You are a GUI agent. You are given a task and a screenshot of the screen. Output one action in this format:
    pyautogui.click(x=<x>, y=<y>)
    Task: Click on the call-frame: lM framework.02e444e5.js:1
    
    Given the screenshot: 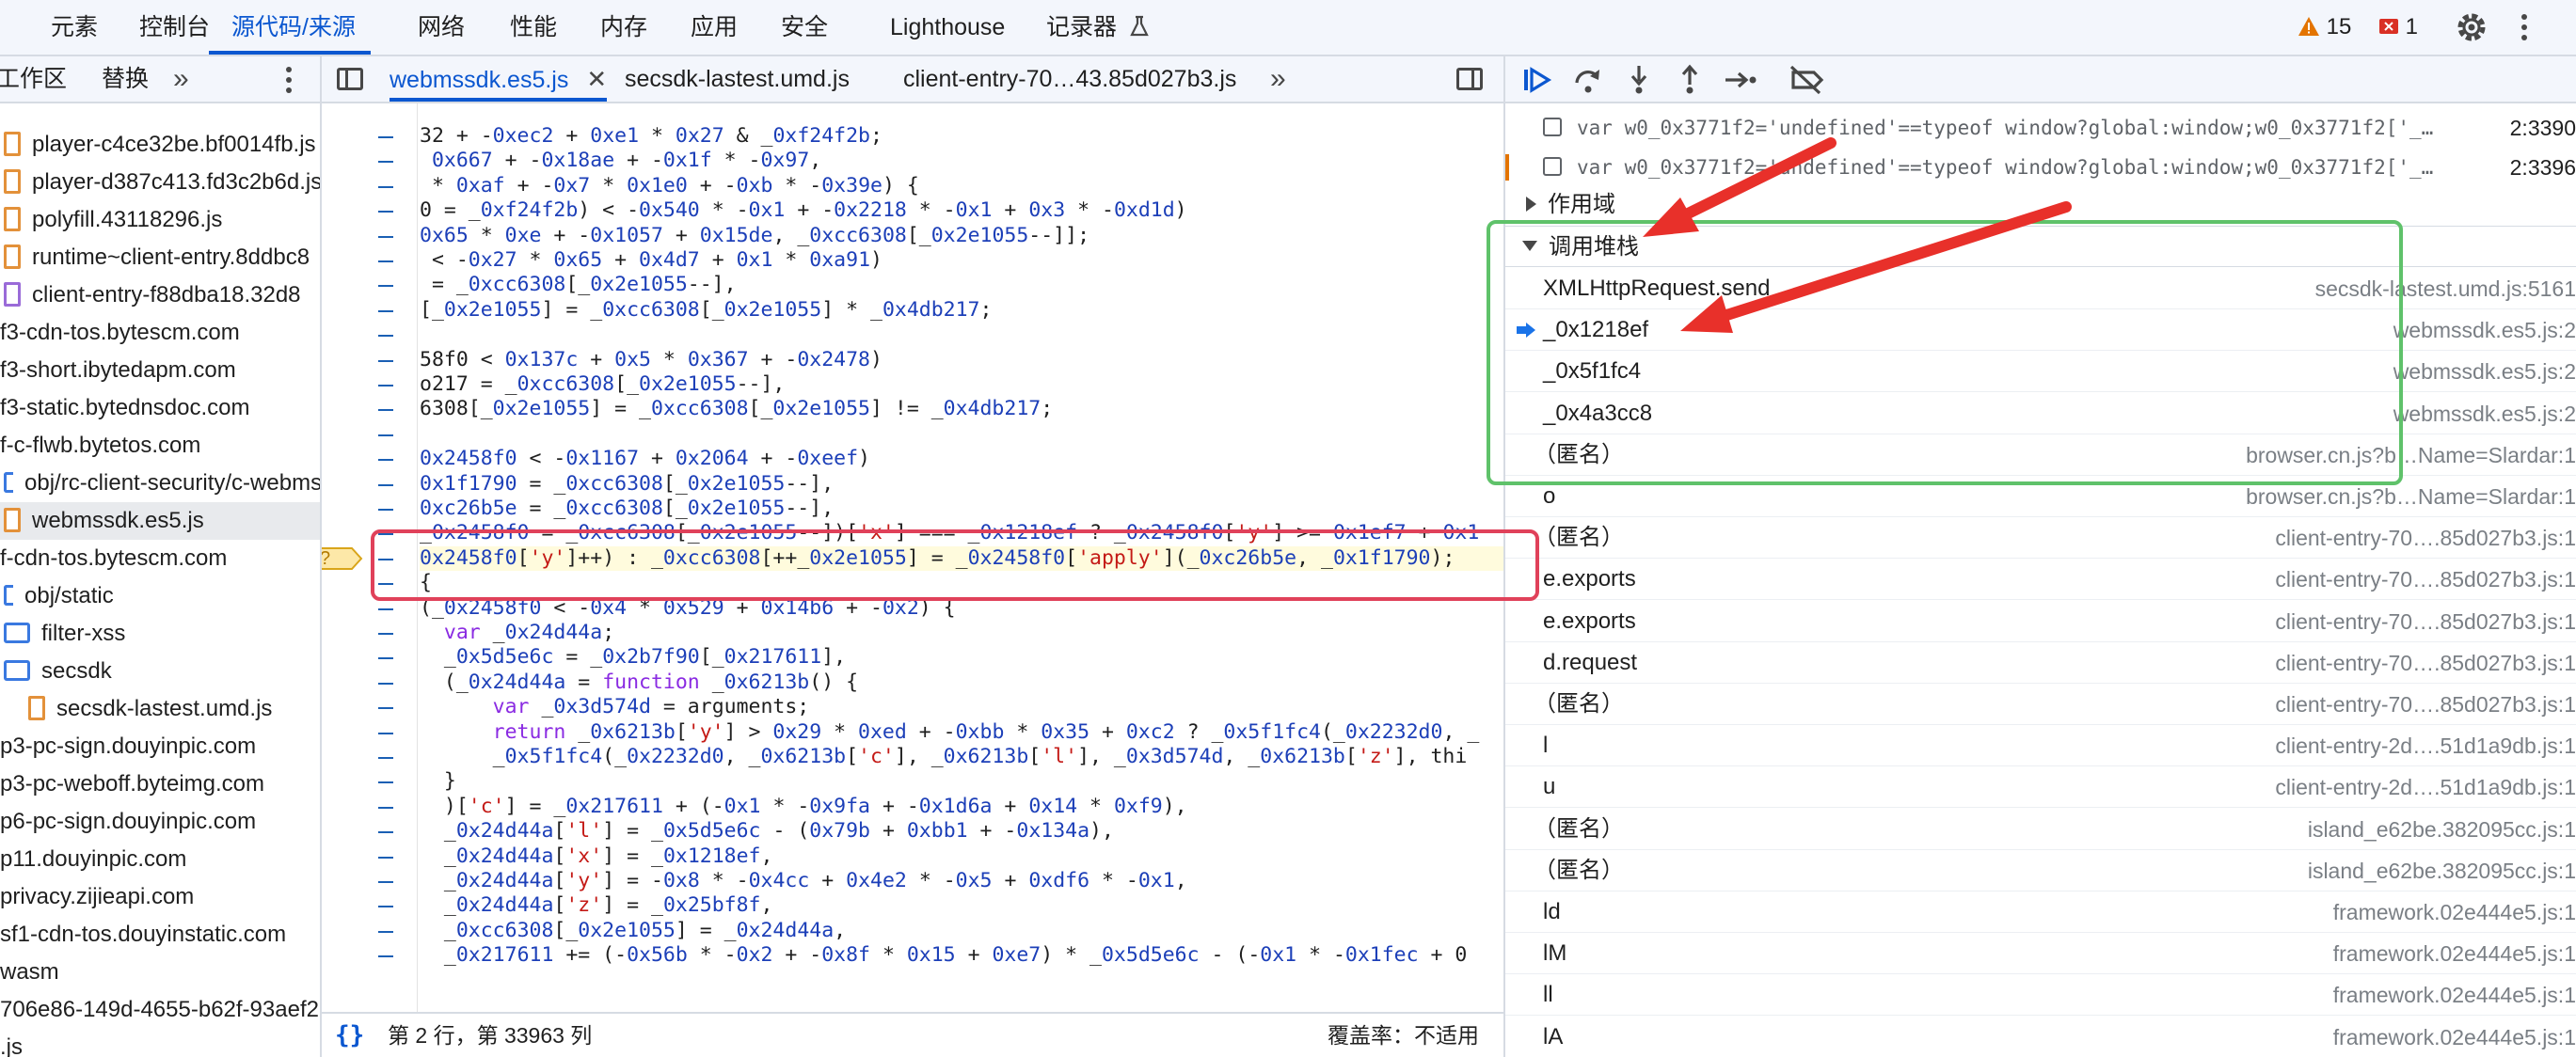 What is the action you would take?
    pyautogui.click(x=2040, y=954)
    